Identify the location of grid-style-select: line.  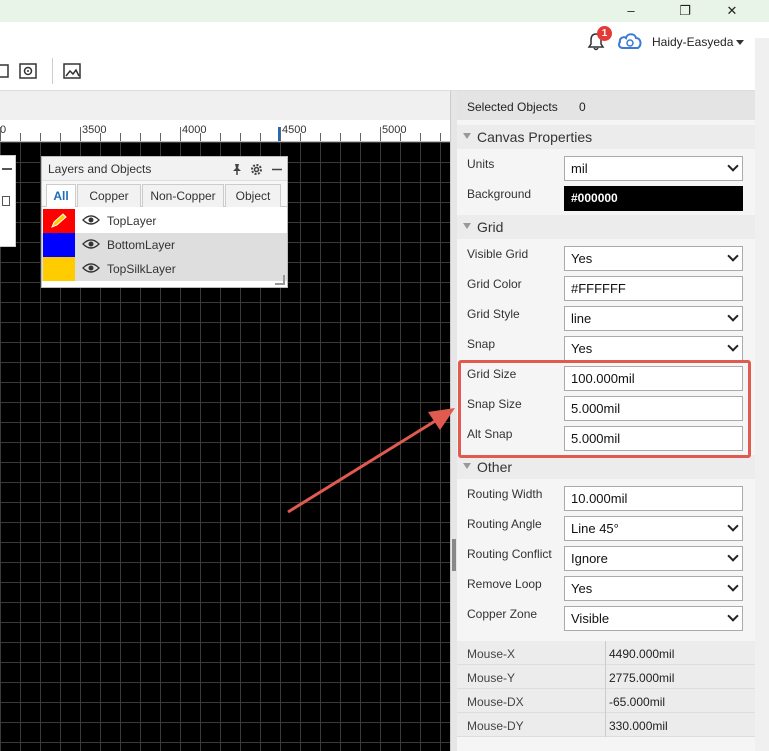
(653, 318).